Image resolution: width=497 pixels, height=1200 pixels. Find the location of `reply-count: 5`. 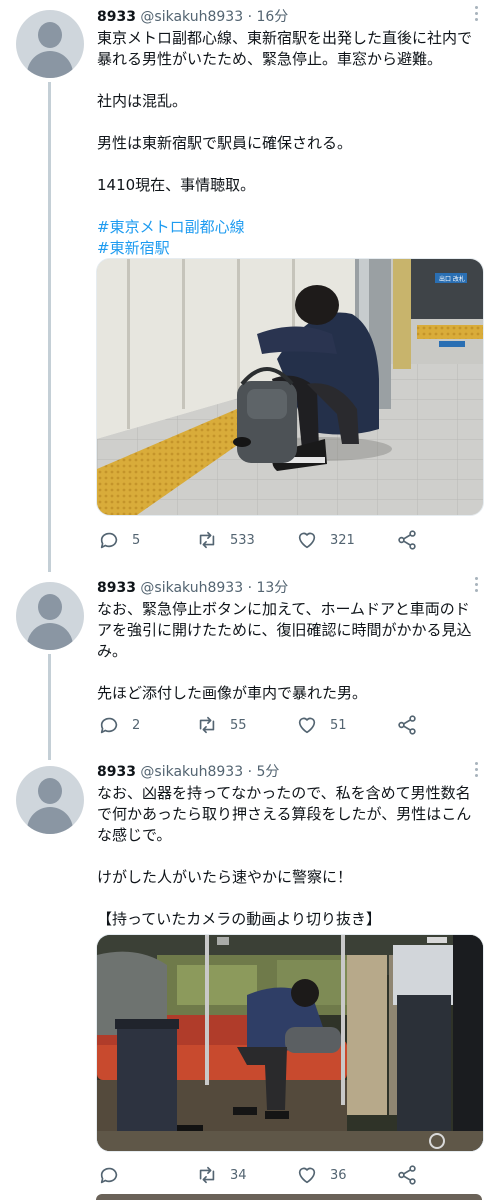

reply-count: 5 is located at coordinates (136, 540).